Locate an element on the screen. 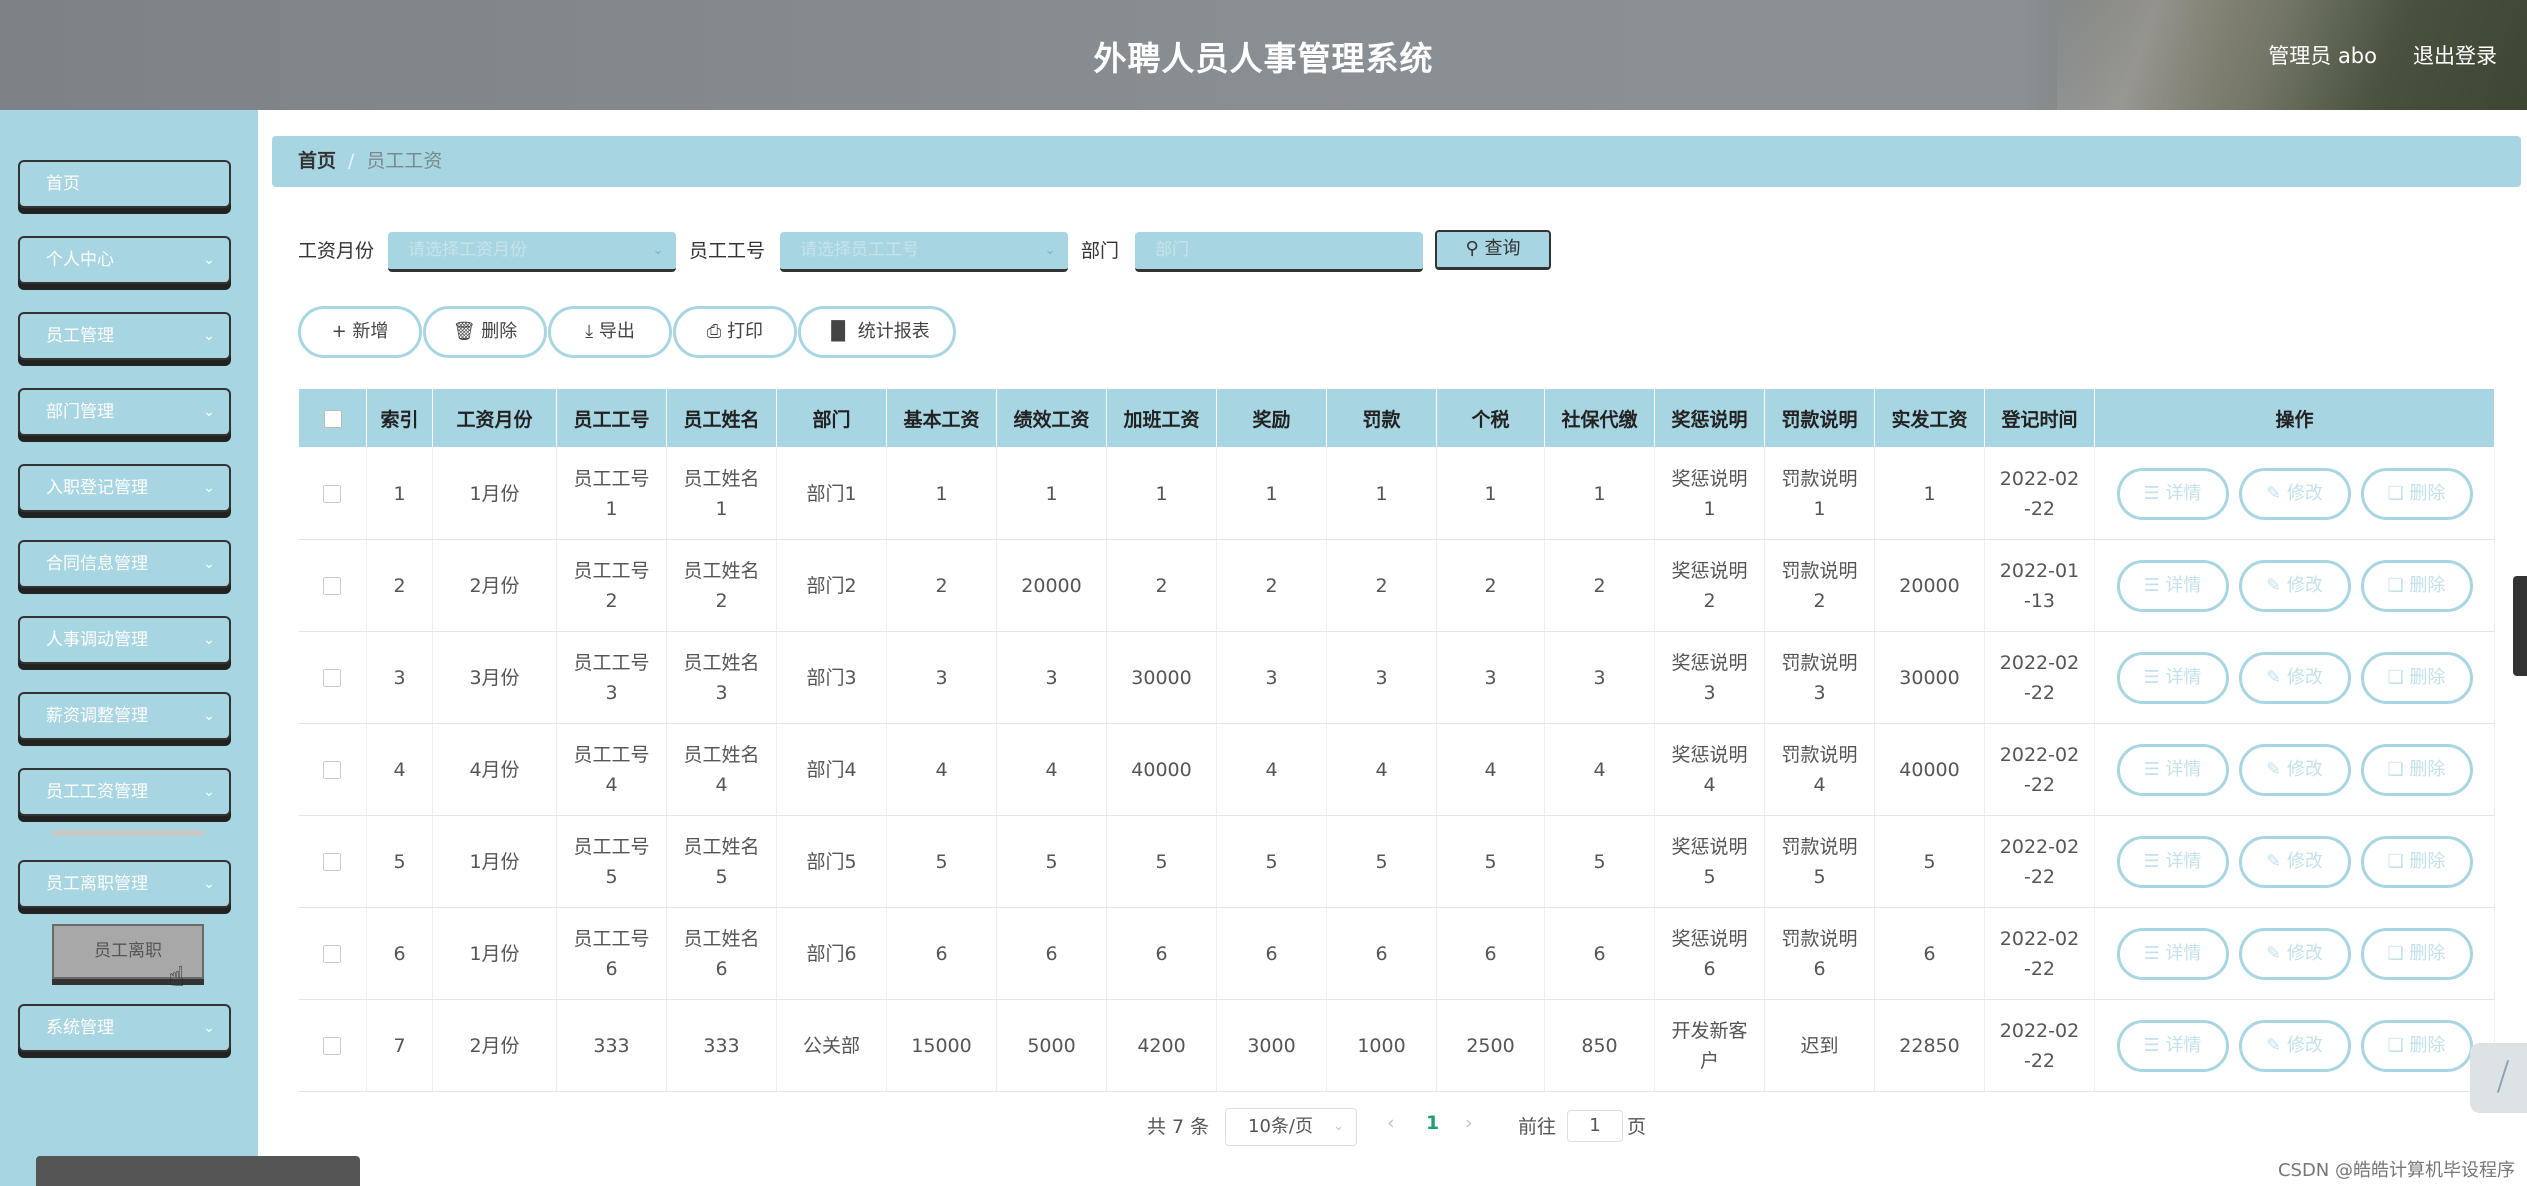  page-size-select: 10条/页 ⌄ is located at coordinates (1291, 1127).